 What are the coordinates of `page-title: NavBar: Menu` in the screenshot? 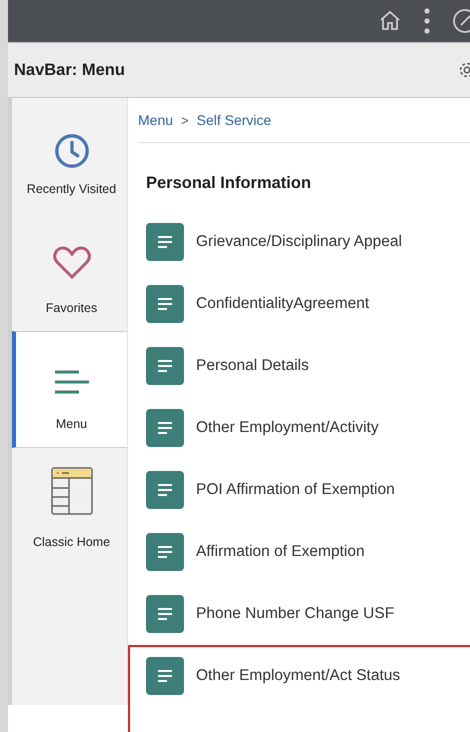 It's located at (69, 70).